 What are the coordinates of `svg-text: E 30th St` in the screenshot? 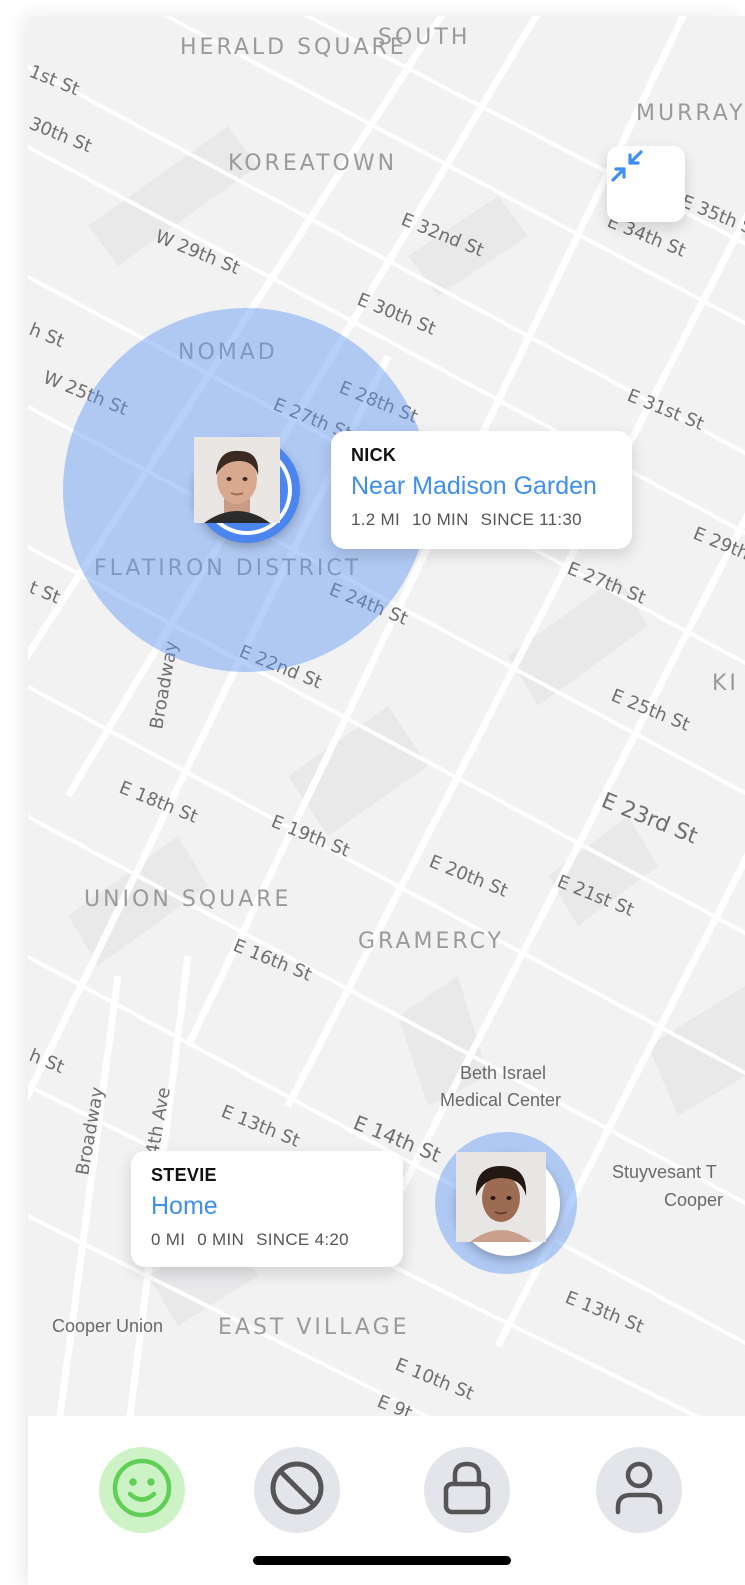 It's located at (396, 314).